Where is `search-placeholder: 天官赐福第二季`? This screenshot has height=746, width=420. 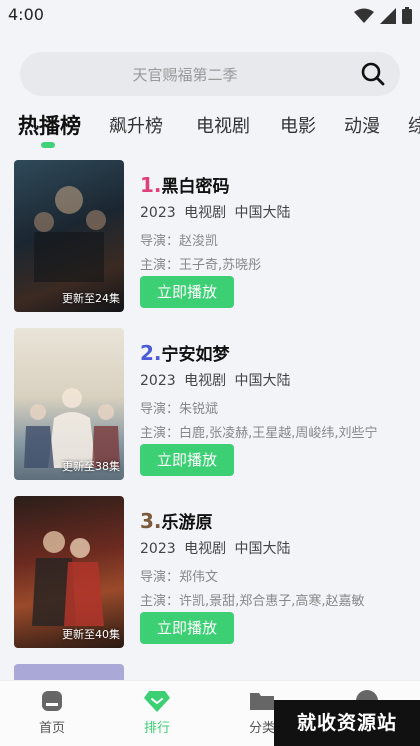 search-placeholder: 天官赐福第二季 is located at coordinates (185, 74).